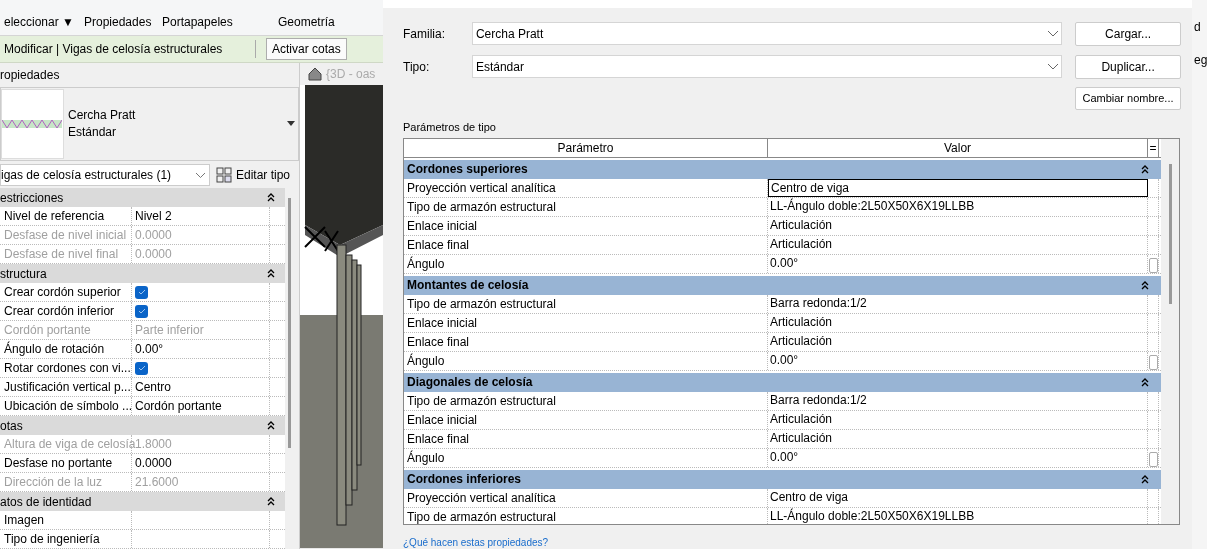 This screenshot has height=549, width=1207. What do you see at coordinates (66, 463) in the screenshot?
I see `property-name: Desfase no portante` at bounding box center [66, 463].